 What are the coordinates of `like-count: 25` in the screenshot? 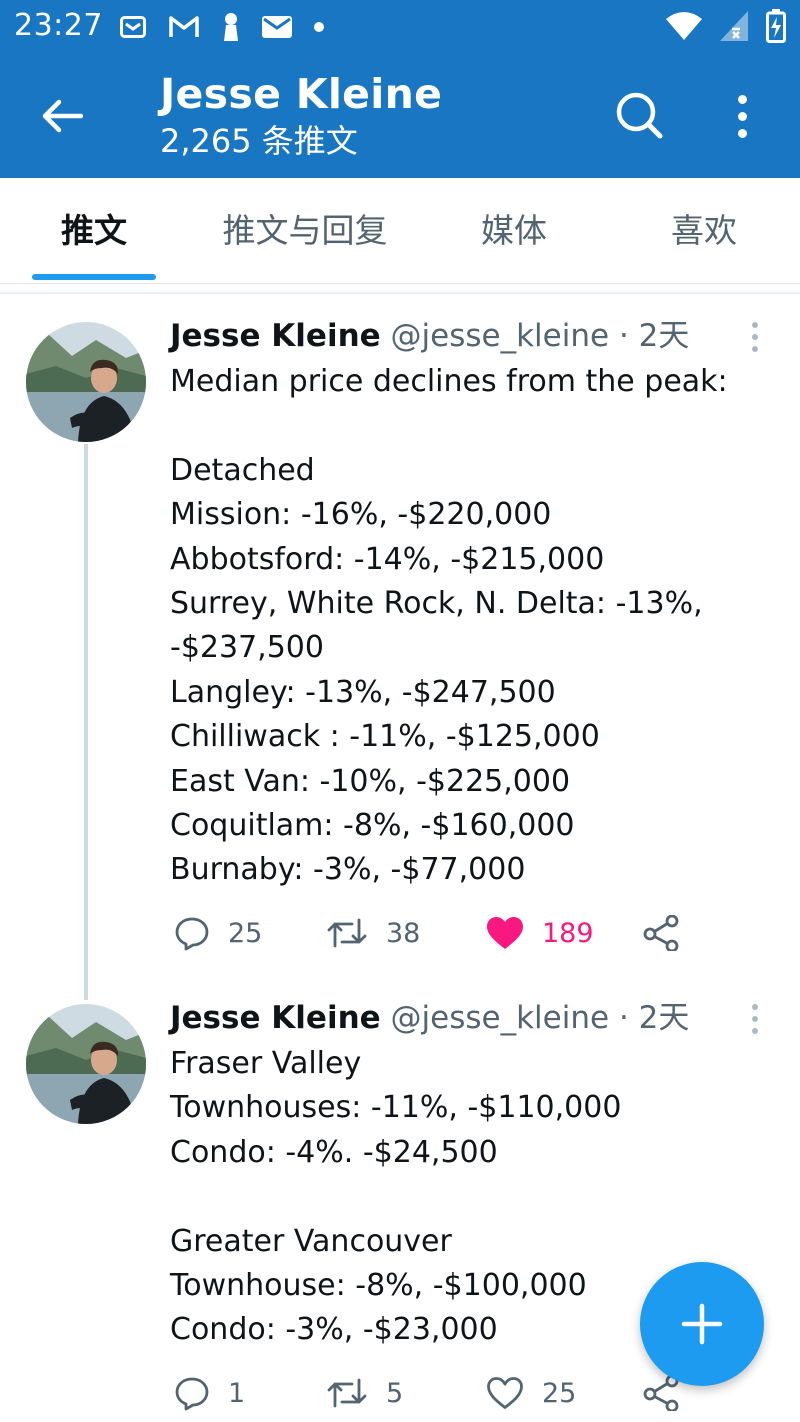 It's located at (559, 1393).